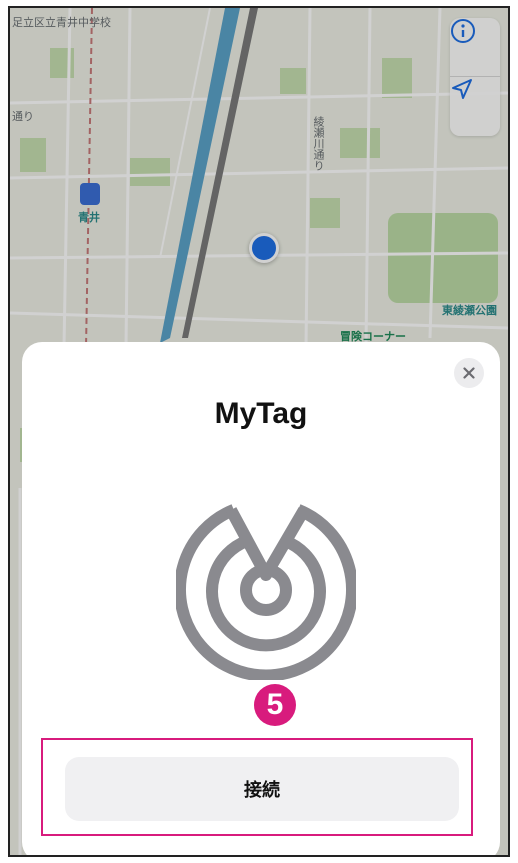 This screenshot has height=863, width=518. I want to click on close-icon, so click(469, 373).